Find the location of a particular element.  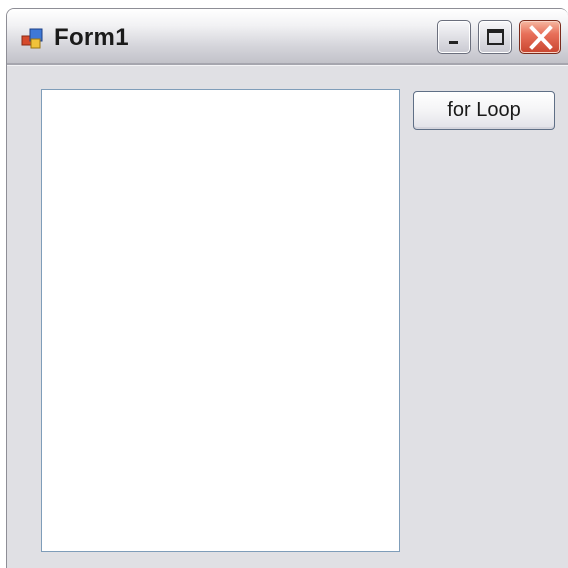

maximize-icon is located at coordinates (495, 37).